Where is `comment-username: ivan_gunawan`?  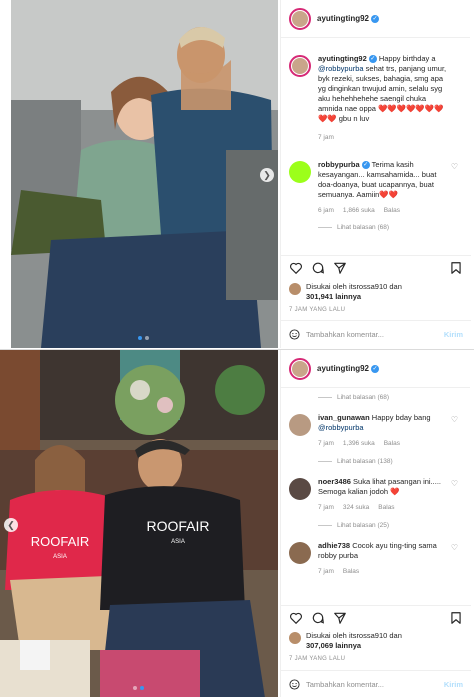
comment-username: ivan_gunawan is located at coordinates (344, 417).